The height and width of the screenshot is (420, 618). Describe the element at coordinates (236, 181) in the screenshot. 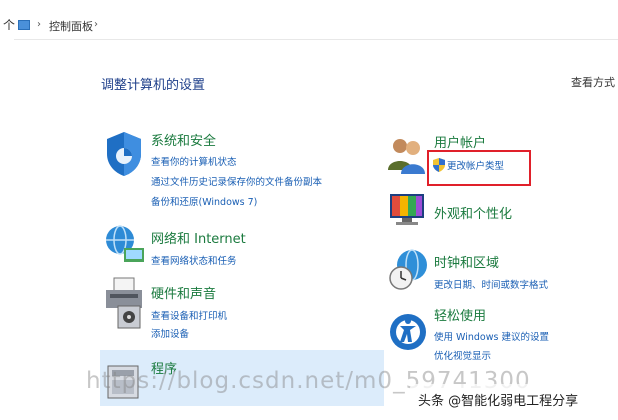

I see `link-file-history-backup: 通过文件历史记录保存你的文件备份副本` at that location.